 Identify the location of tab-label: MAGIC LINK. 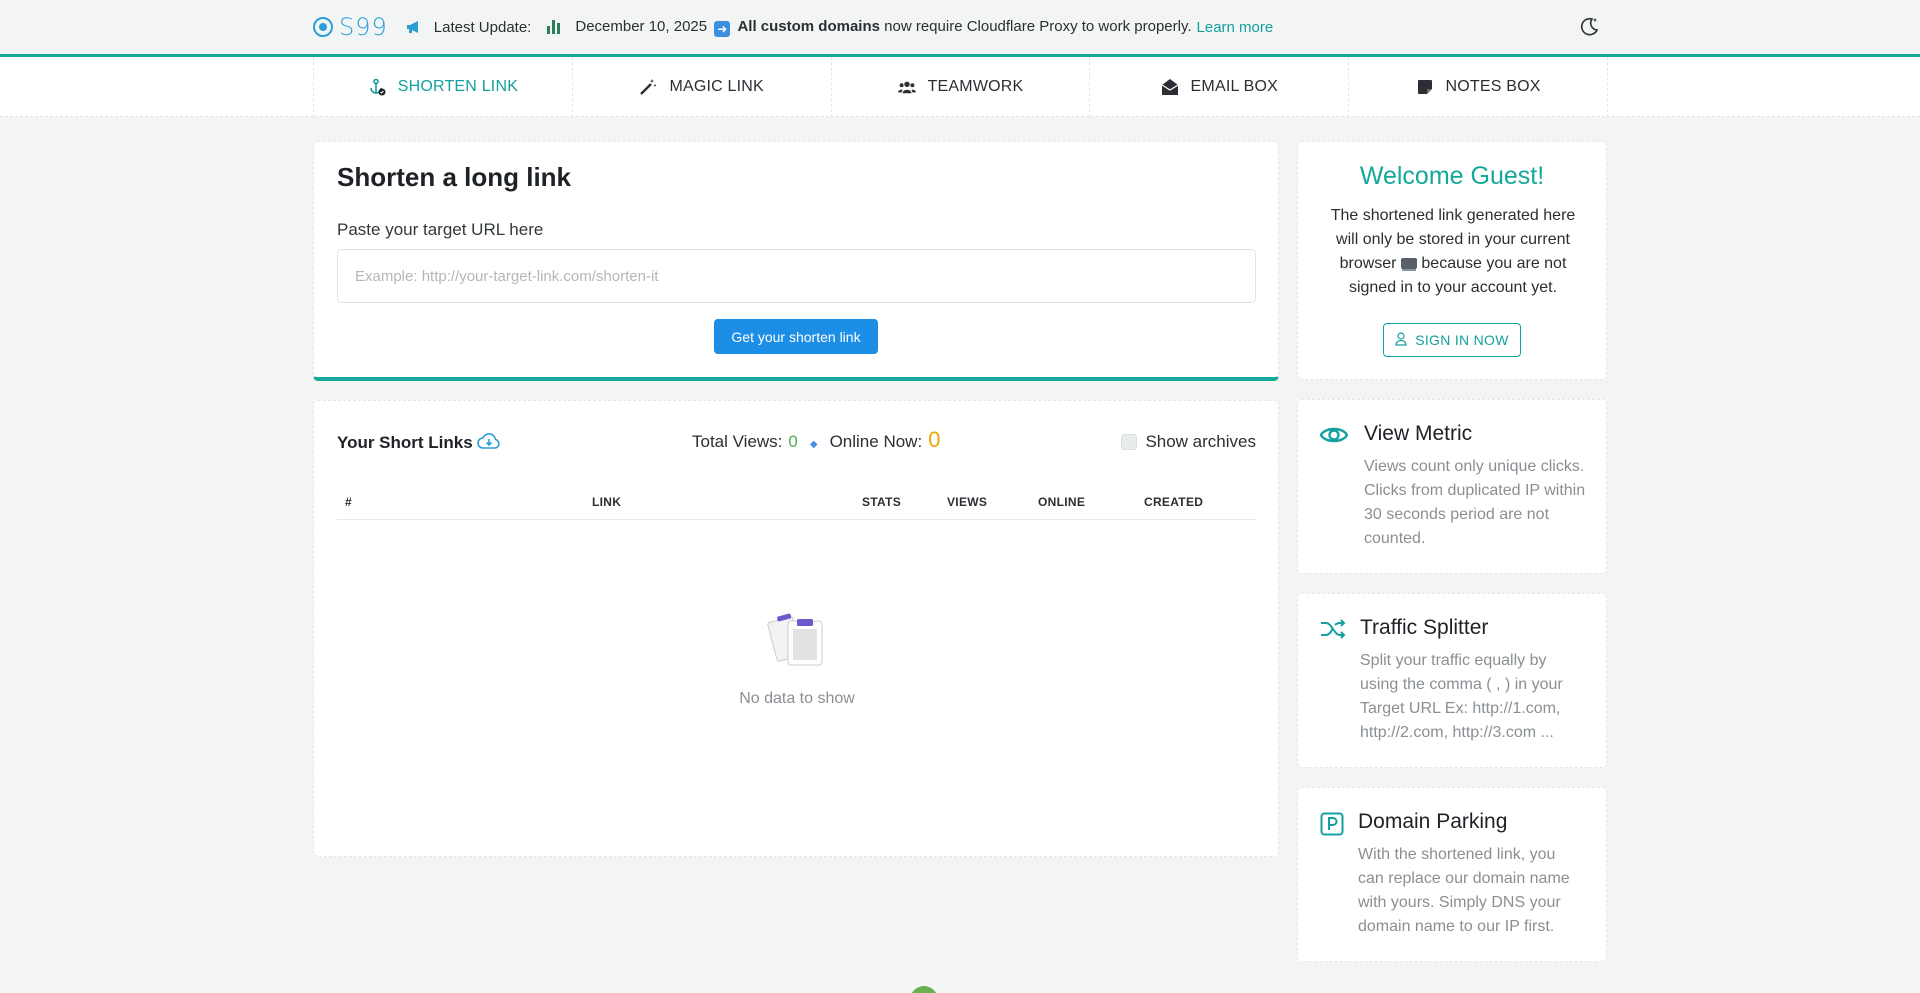
(716, 86).